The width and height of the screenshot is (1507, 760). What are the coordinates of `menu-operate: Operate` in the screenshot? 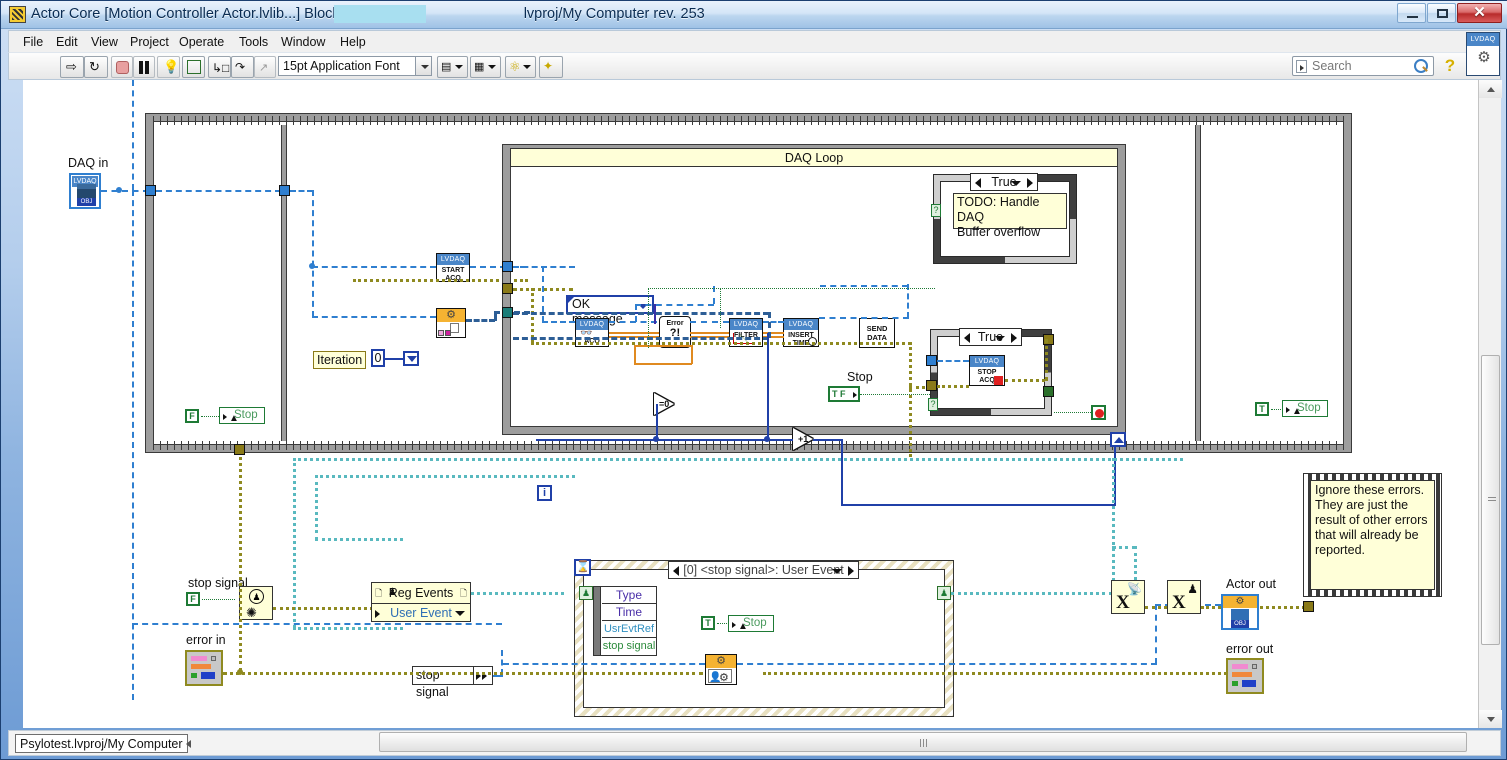 It's located at (201, 42).